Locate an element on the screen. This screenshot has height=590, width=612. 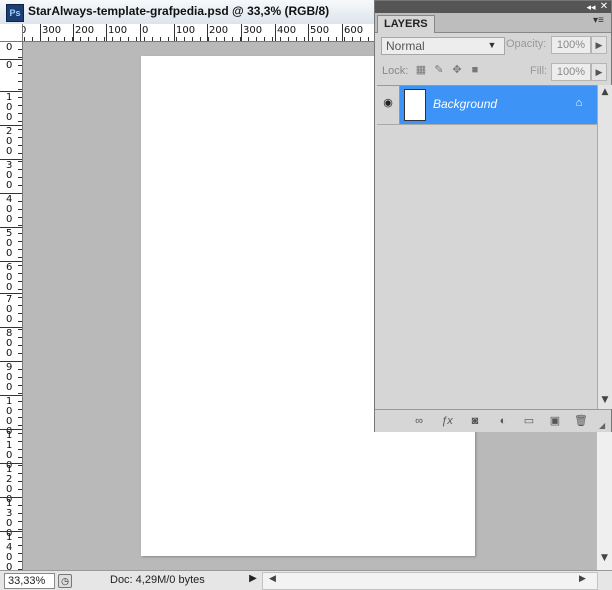
layer-thumbnail is located at coordinates (415, 105).